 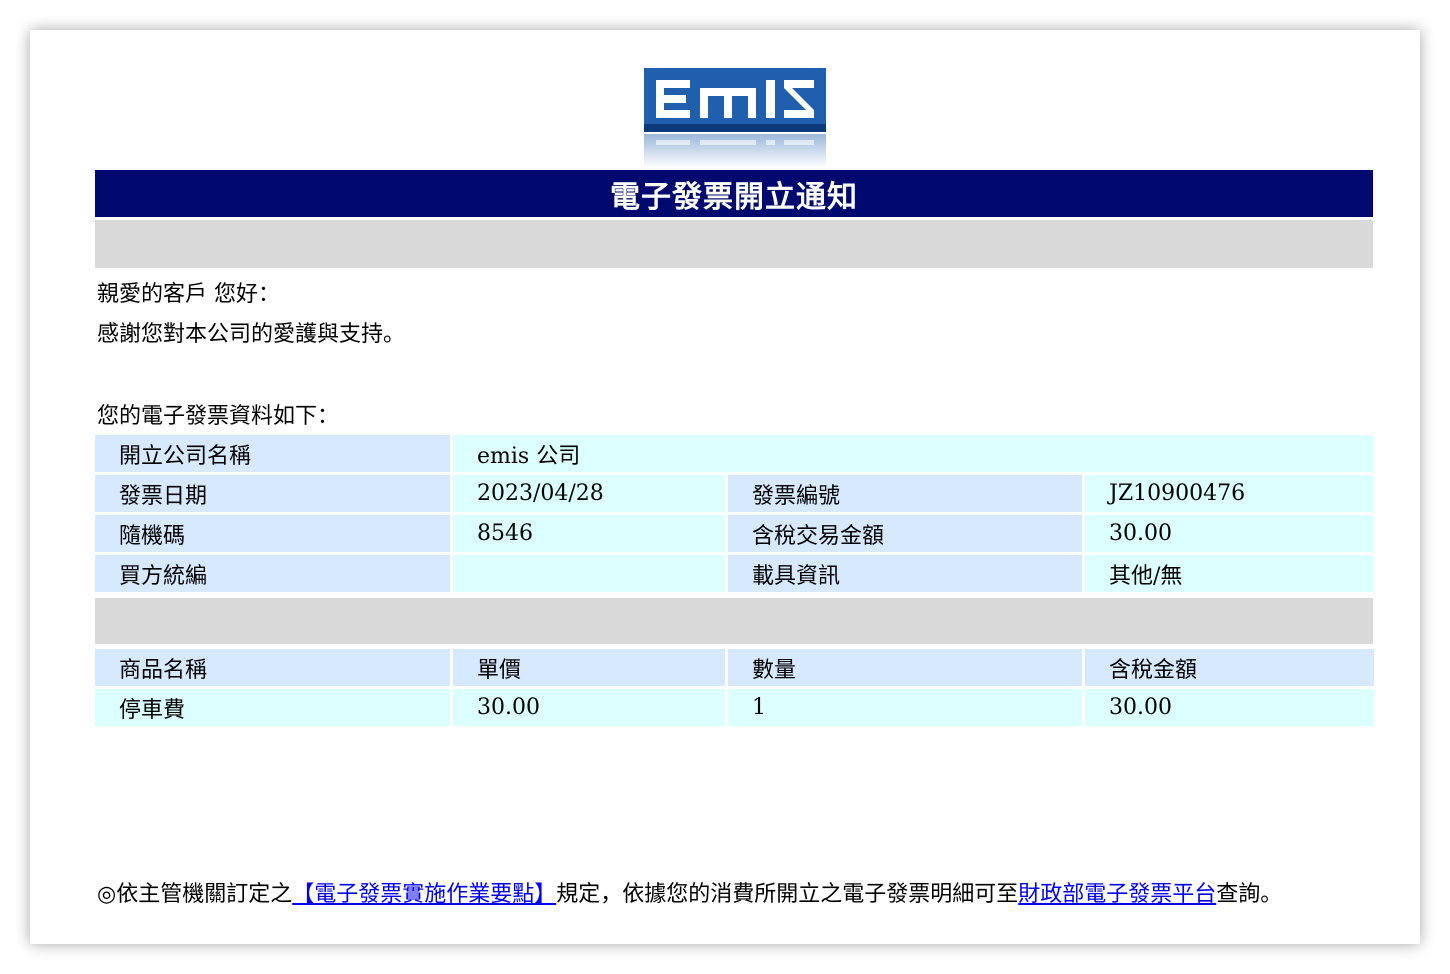 I want to click on table-row: 隨機碼 8546 含稅交易金額 30.00, so click(x=735, y=533).